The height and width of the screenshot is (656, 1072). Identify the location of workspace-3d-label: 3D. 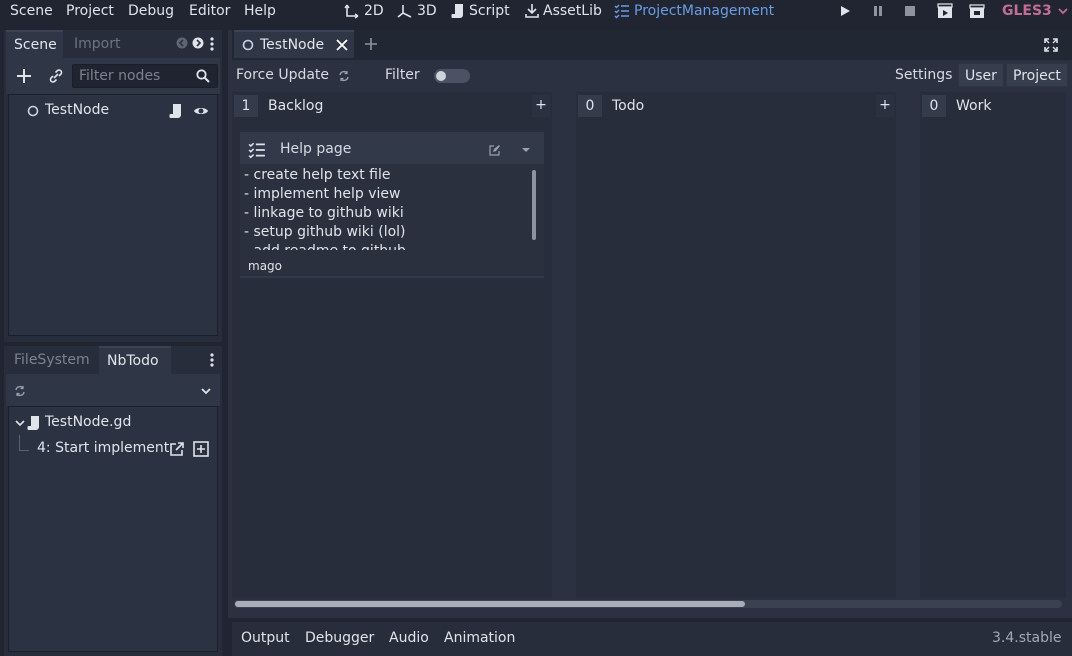
(427, 11).